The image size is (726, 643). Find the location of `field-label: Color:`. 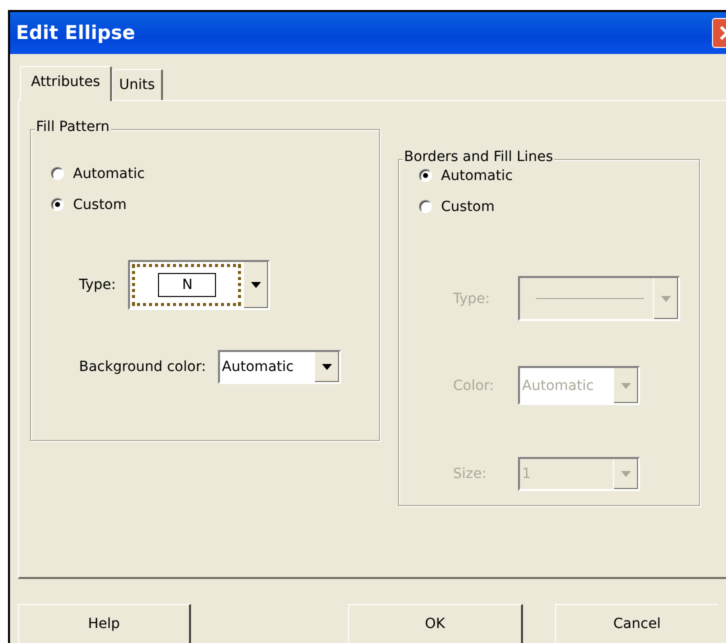

field-label: Color: is located at coordinates (474, 386).